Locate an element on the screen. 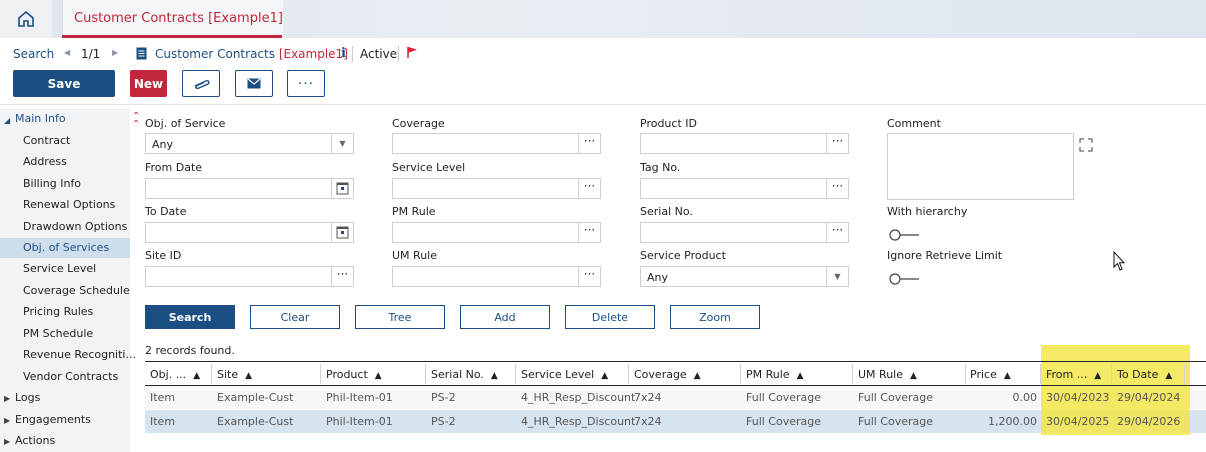  records-found-text: 2 records found. is located at coordinates (190, 350).